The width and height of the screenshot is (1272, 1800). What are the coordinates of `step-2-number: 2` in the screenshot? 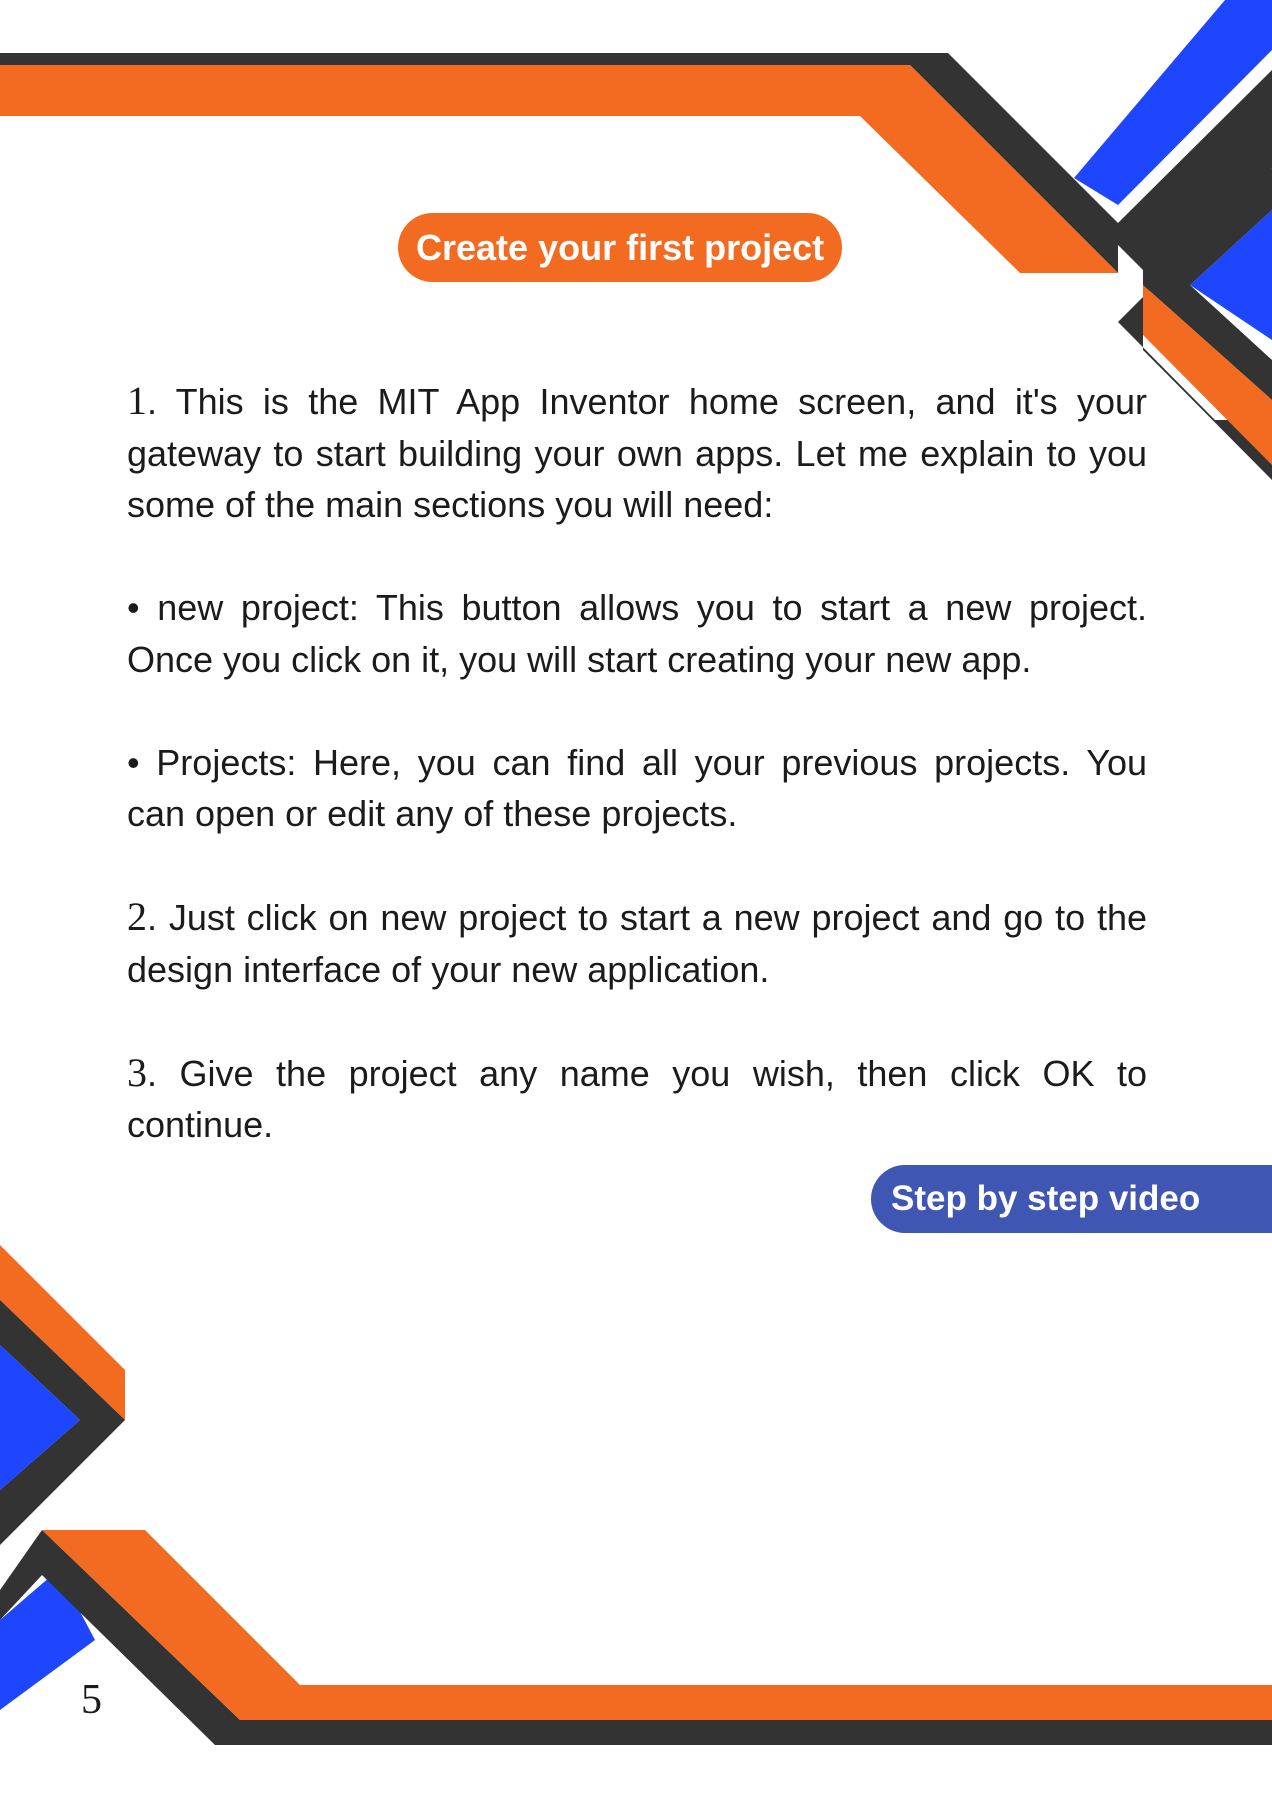 It's located at (137, 916).